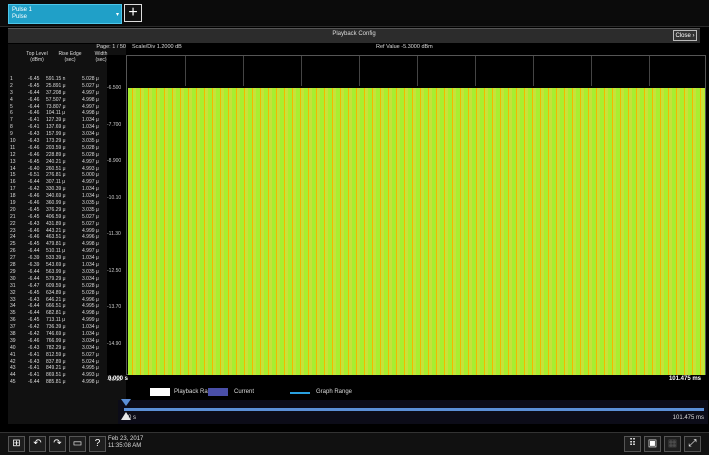 The image size is (709, 455). What do you see at coordinates (34, 168) in the screenshot?
I see `top-level-cell: -6.40` at bounding box center [34, 168].